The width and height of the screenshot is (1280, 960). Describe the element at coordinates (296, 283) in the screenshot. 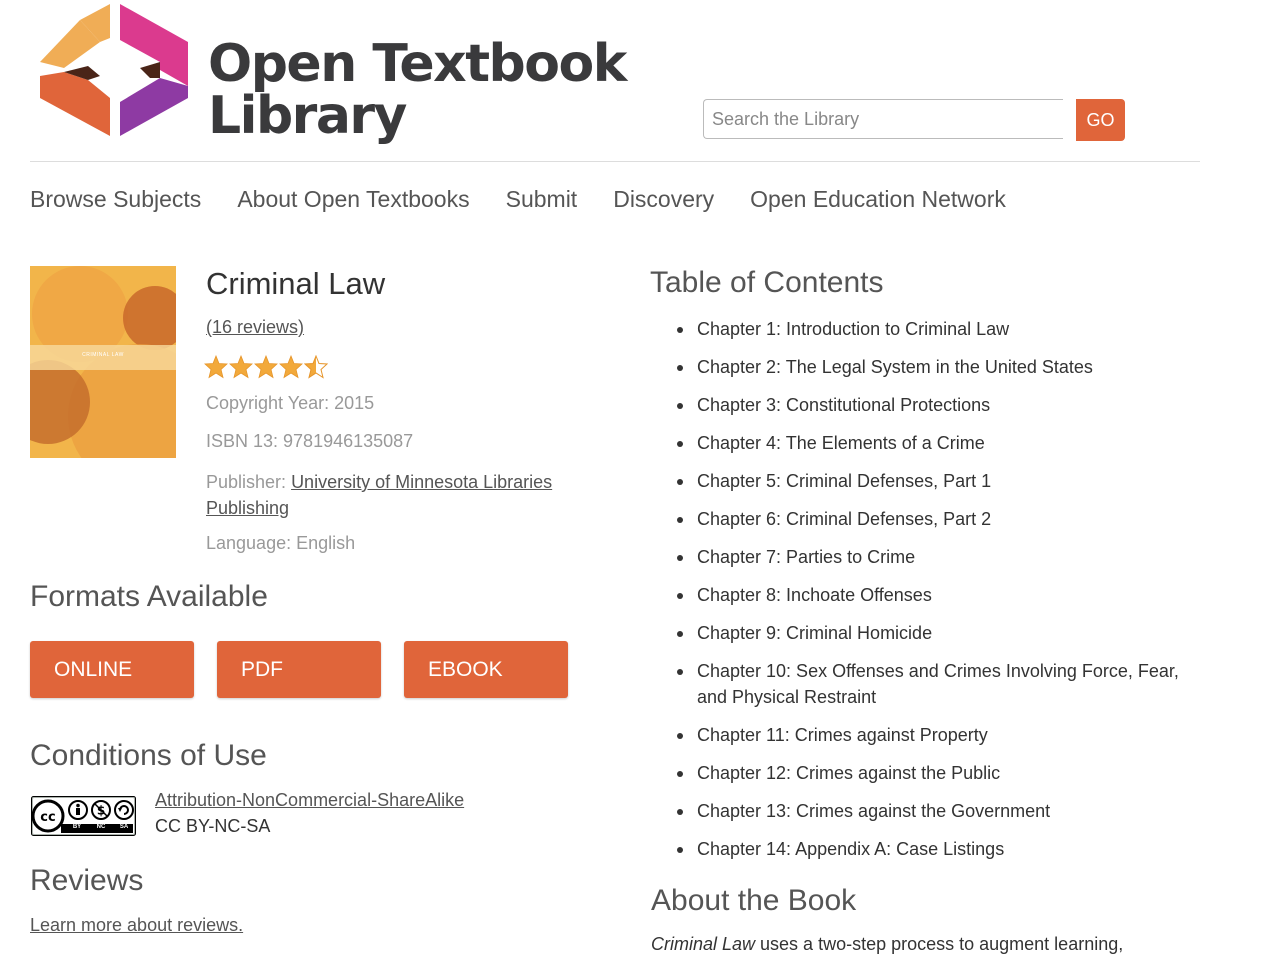

I see `book-title: Criminal Law` at that location.